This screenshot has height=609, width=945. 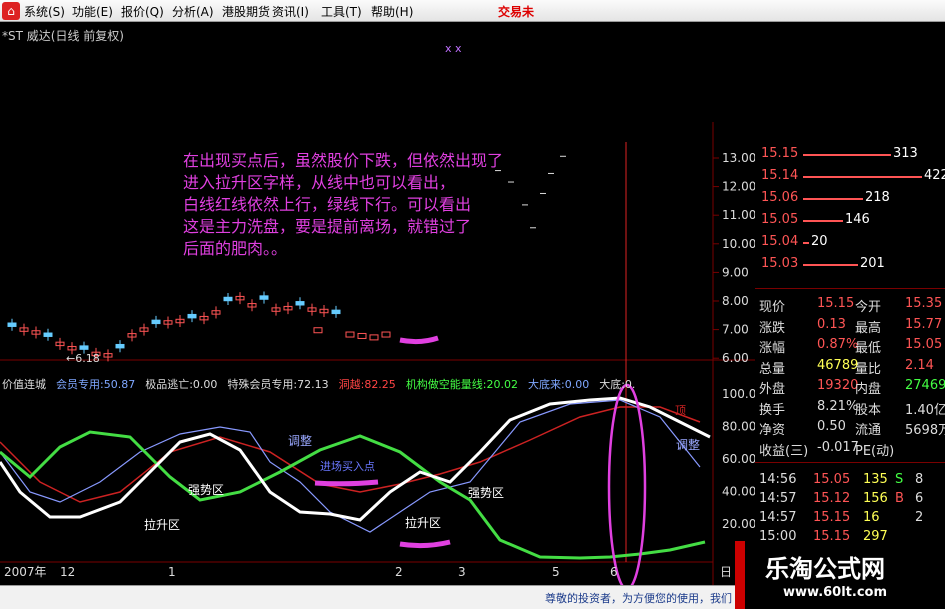 What do you see at coordinates (63, 36) in the screenshot?
I see `chart-title: *ST 威达(日线 前复权)` at bounding box center [63, 36].